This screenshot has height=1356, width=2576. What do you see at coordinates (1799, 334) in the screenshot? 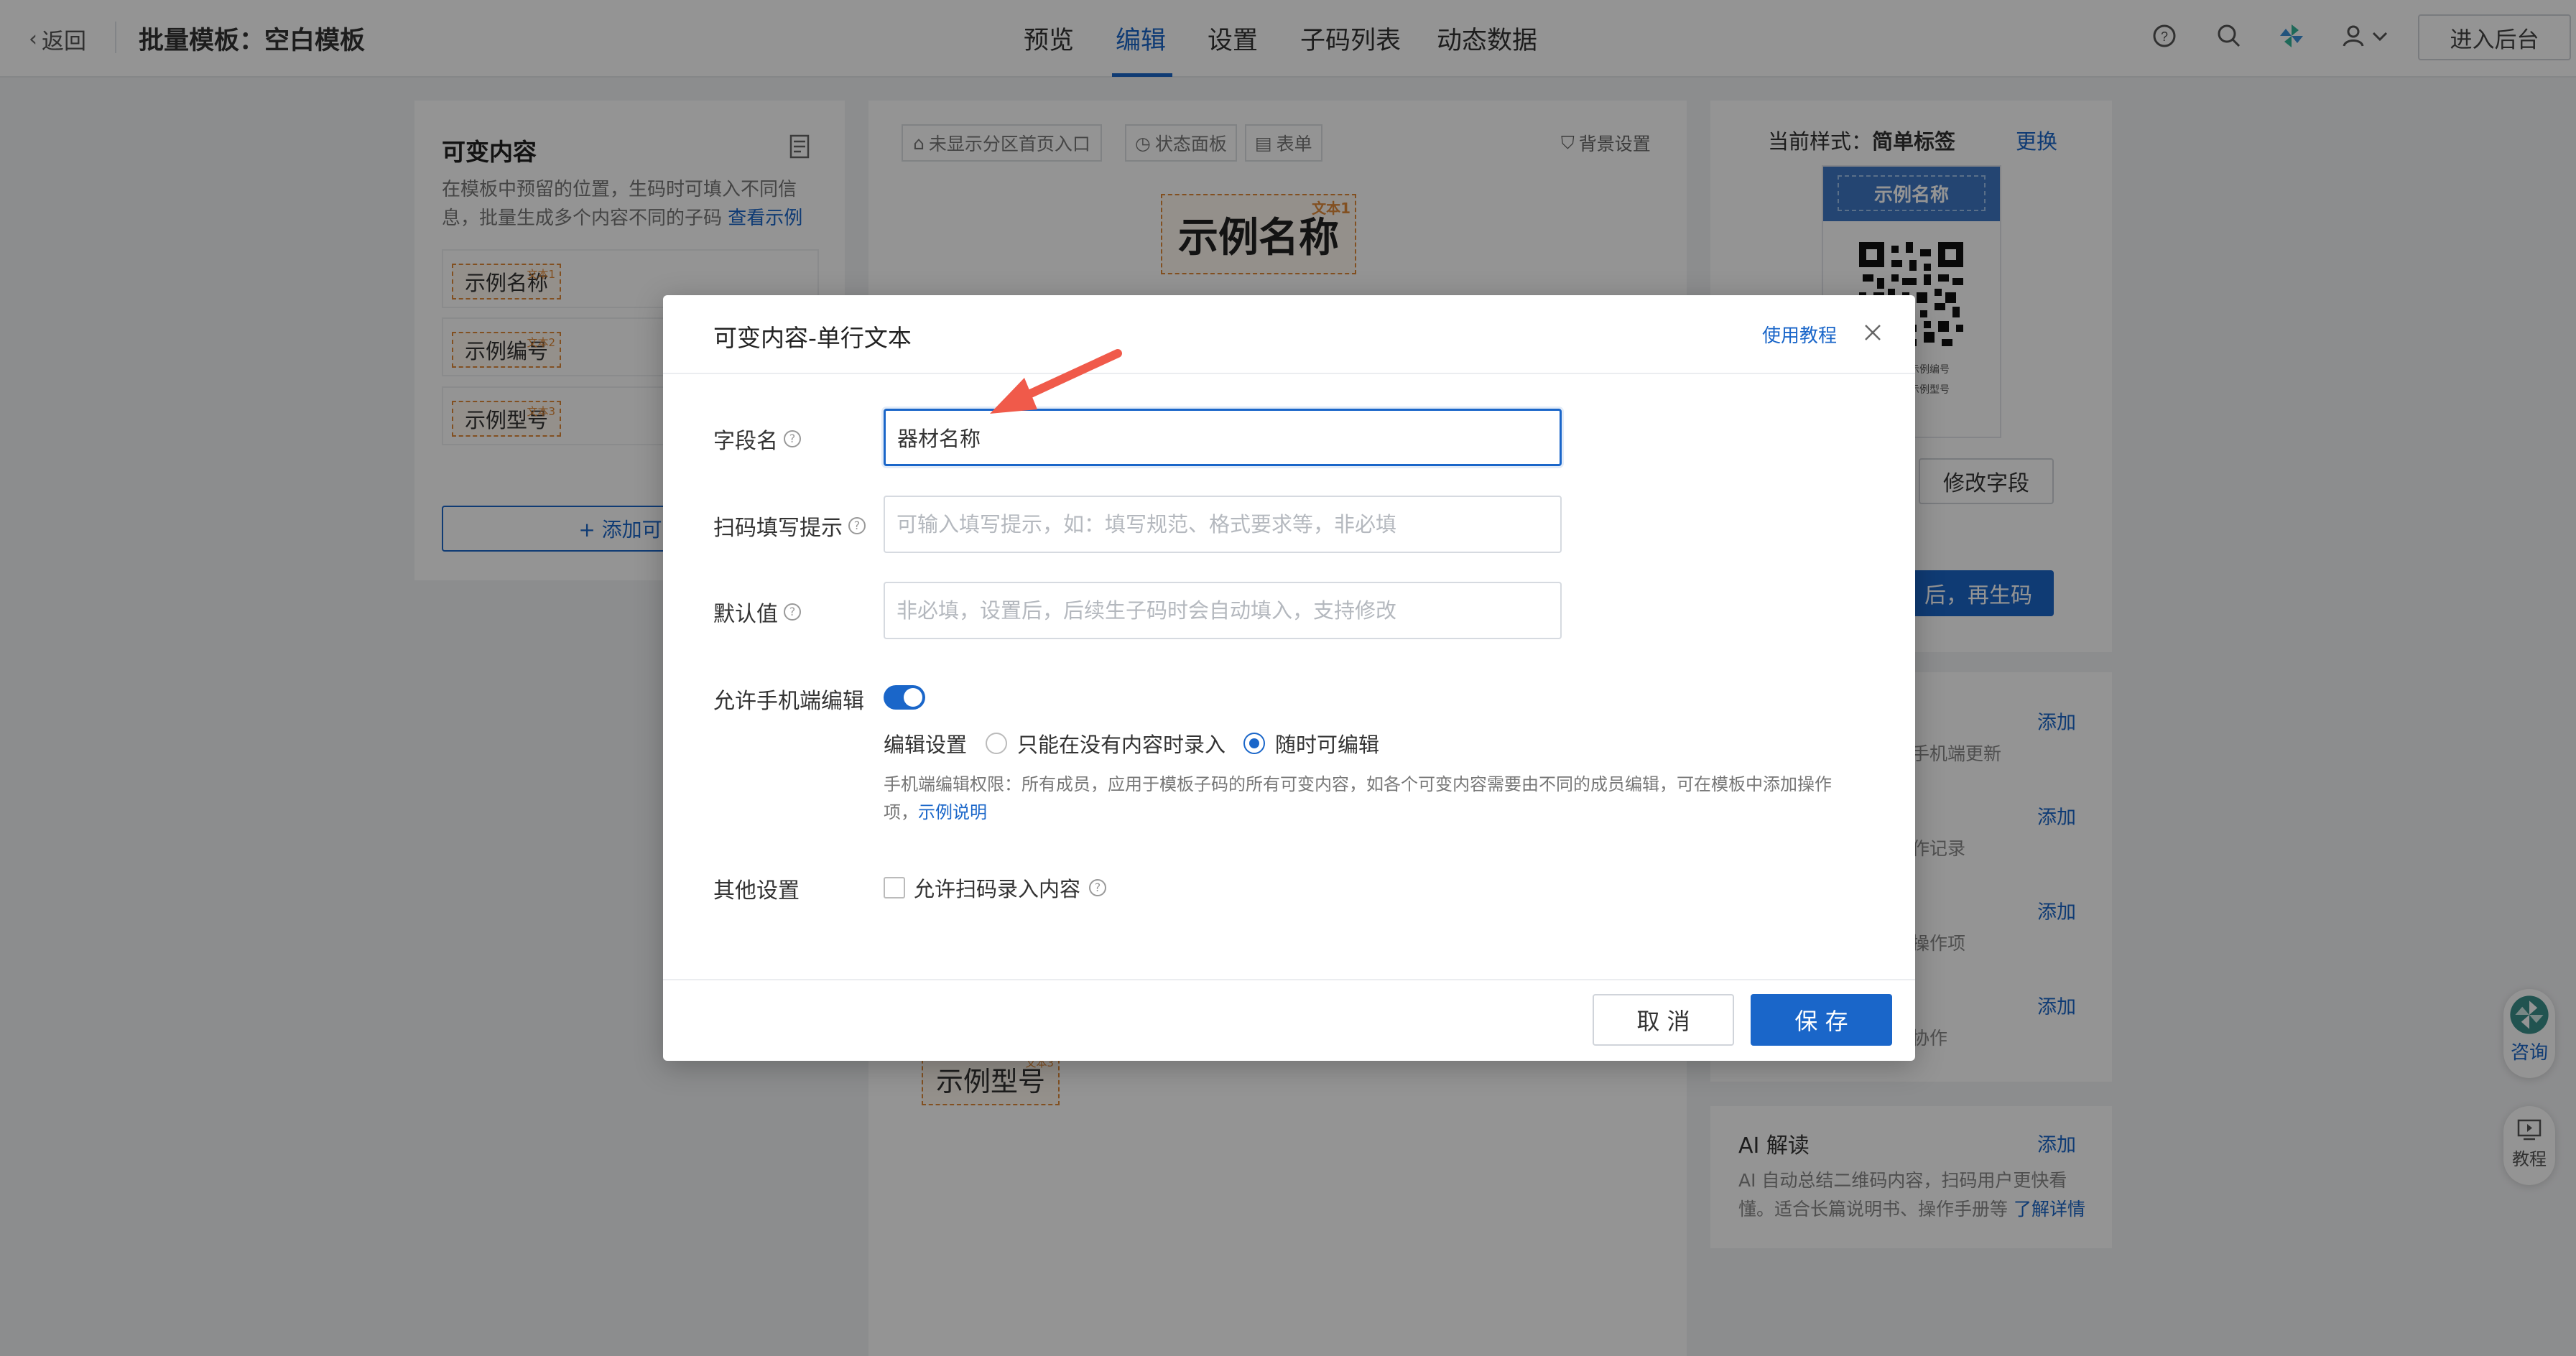
I see `tutorial-link: 使用教程` at bounding box center [1799, 334].